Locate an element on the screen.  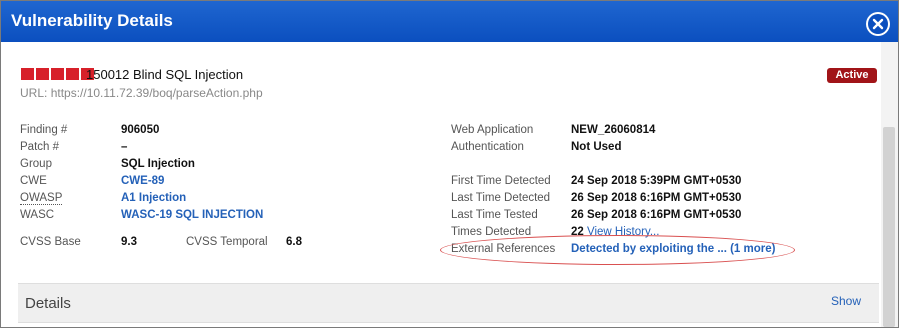
url-label: URL: is located at coordinates (34, 93).